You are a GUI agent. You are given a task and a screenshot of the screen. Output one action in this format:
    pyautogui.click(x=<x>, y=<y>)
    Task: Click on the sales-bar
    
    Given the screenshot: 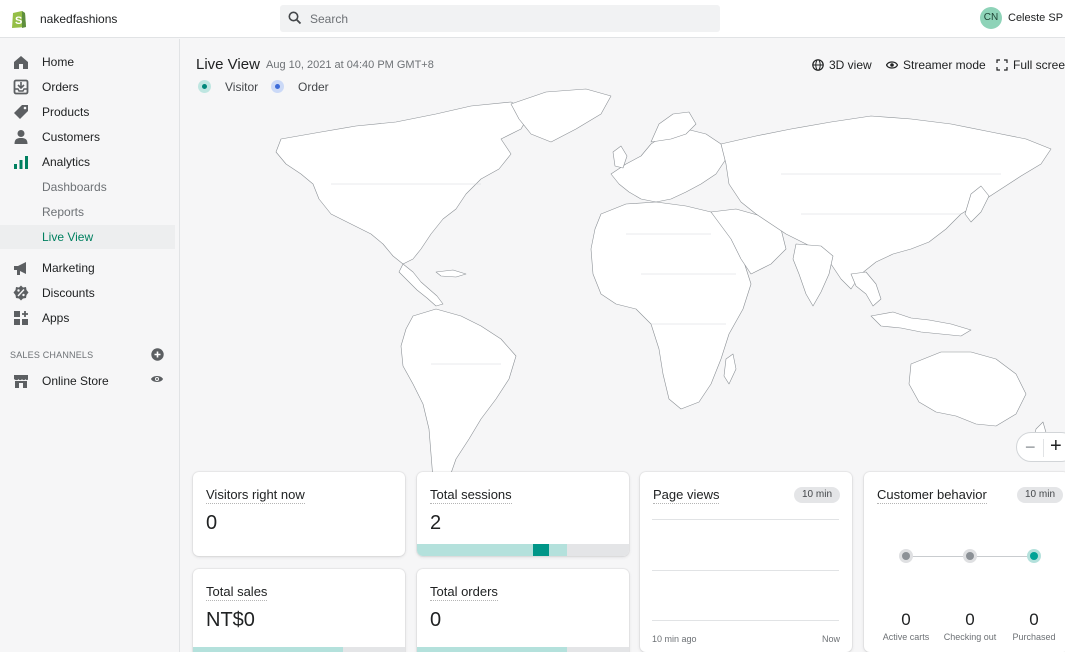 What is the action you would take?
    pyautogui.click(x=299, y=649)
    